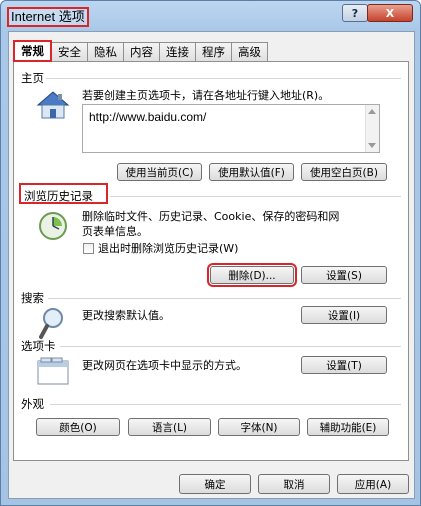 The image size is (421, 506). Describe the element at coordinates (355, 13) in the screenshot. I see `help-button: ?` at that location.